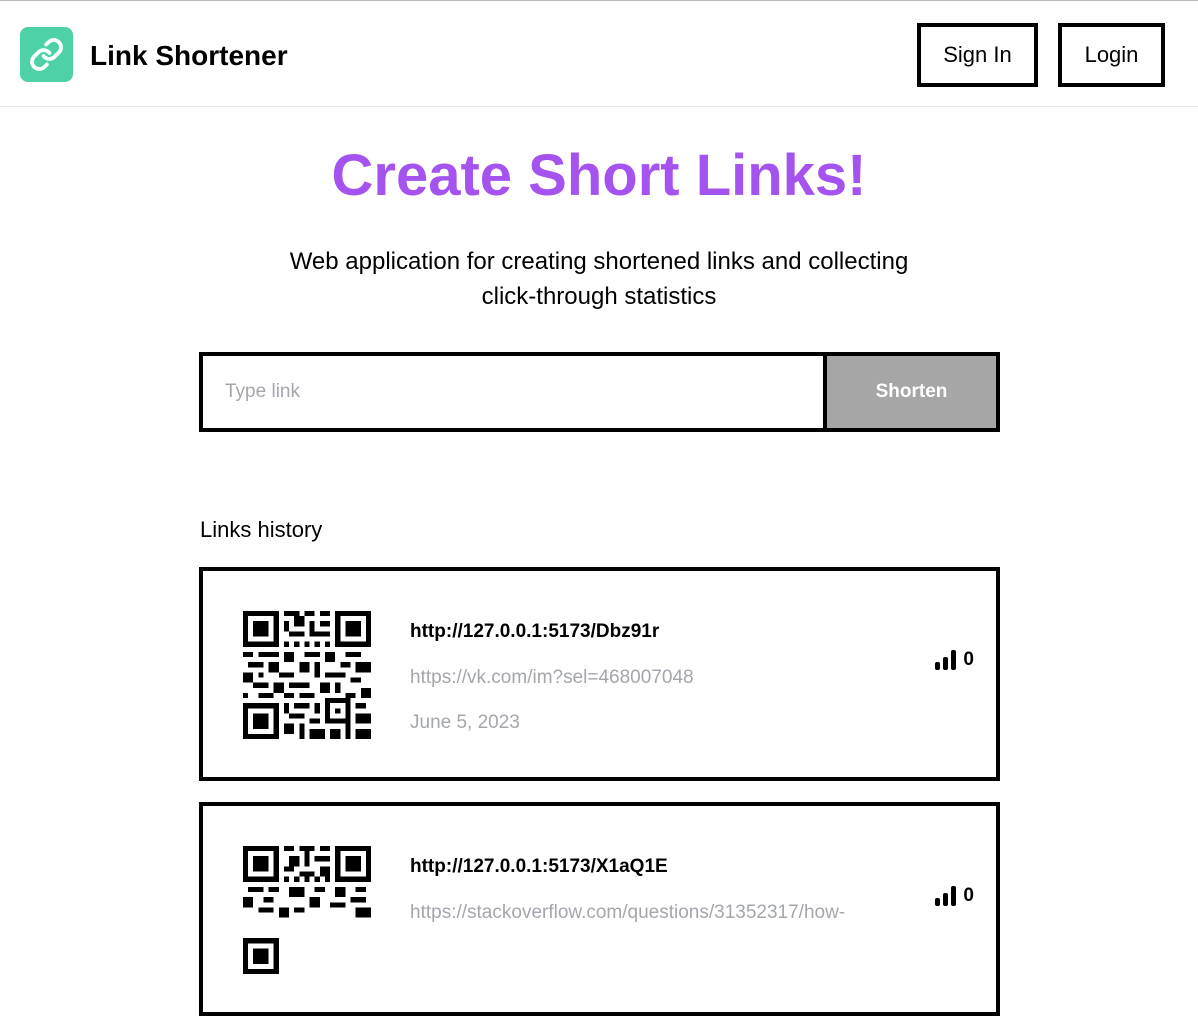 This screenshot has height=1016, width=1198. What do you see at coordinates (189, 56) in the screenshot?
I see `brand-name: Link Shortener` at bounding box center [189, 56].